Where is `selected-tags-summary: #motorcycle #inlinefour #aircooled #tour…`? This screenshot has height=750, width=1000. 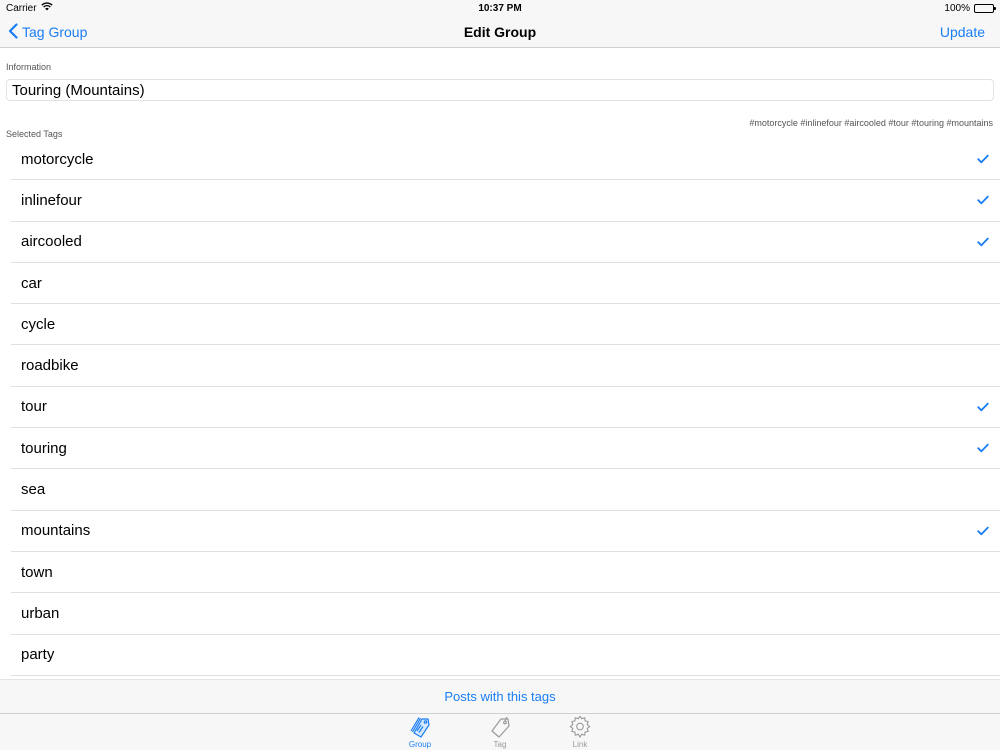 selected-tags-summary: #motorcycle #inlinefour #aircooled #tour… is located at coordinates (871, 123).